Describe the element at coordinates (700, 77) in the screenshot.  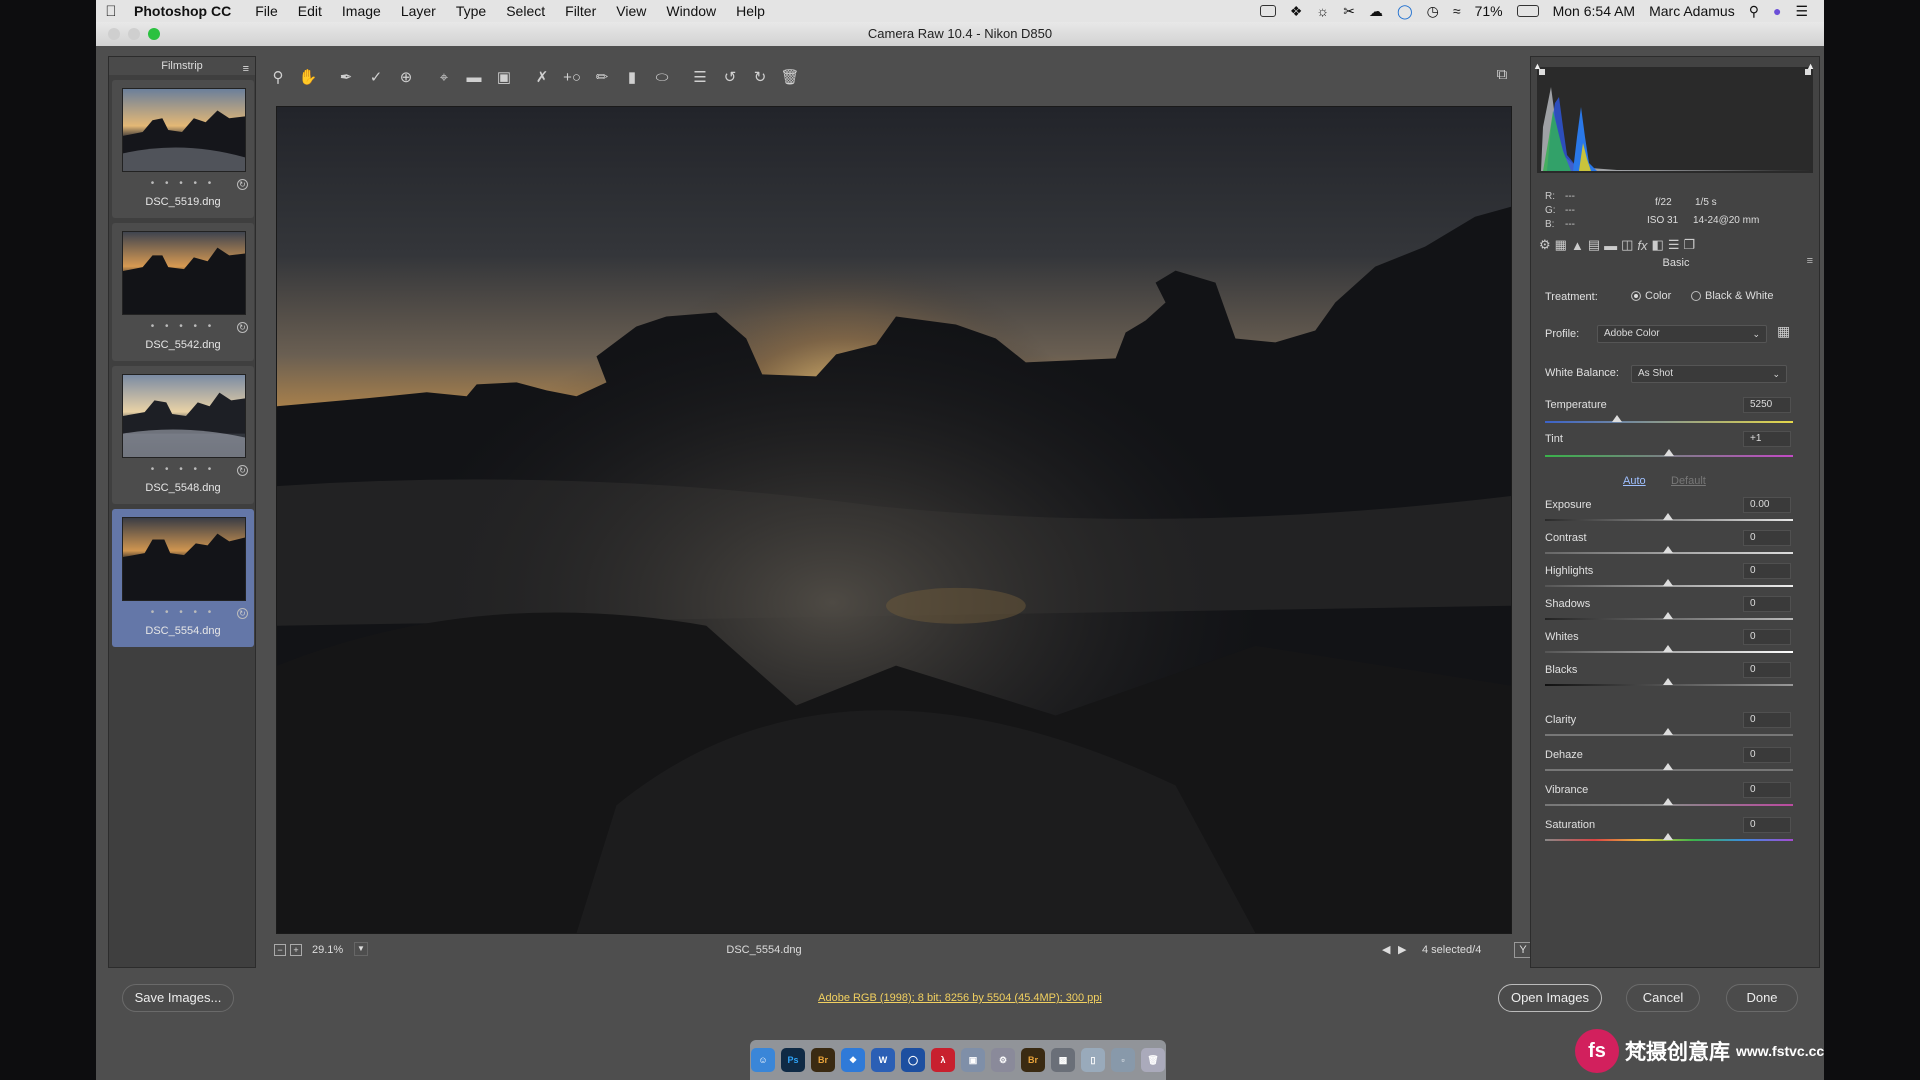
I see `preferences-icon: ☰` at that location.